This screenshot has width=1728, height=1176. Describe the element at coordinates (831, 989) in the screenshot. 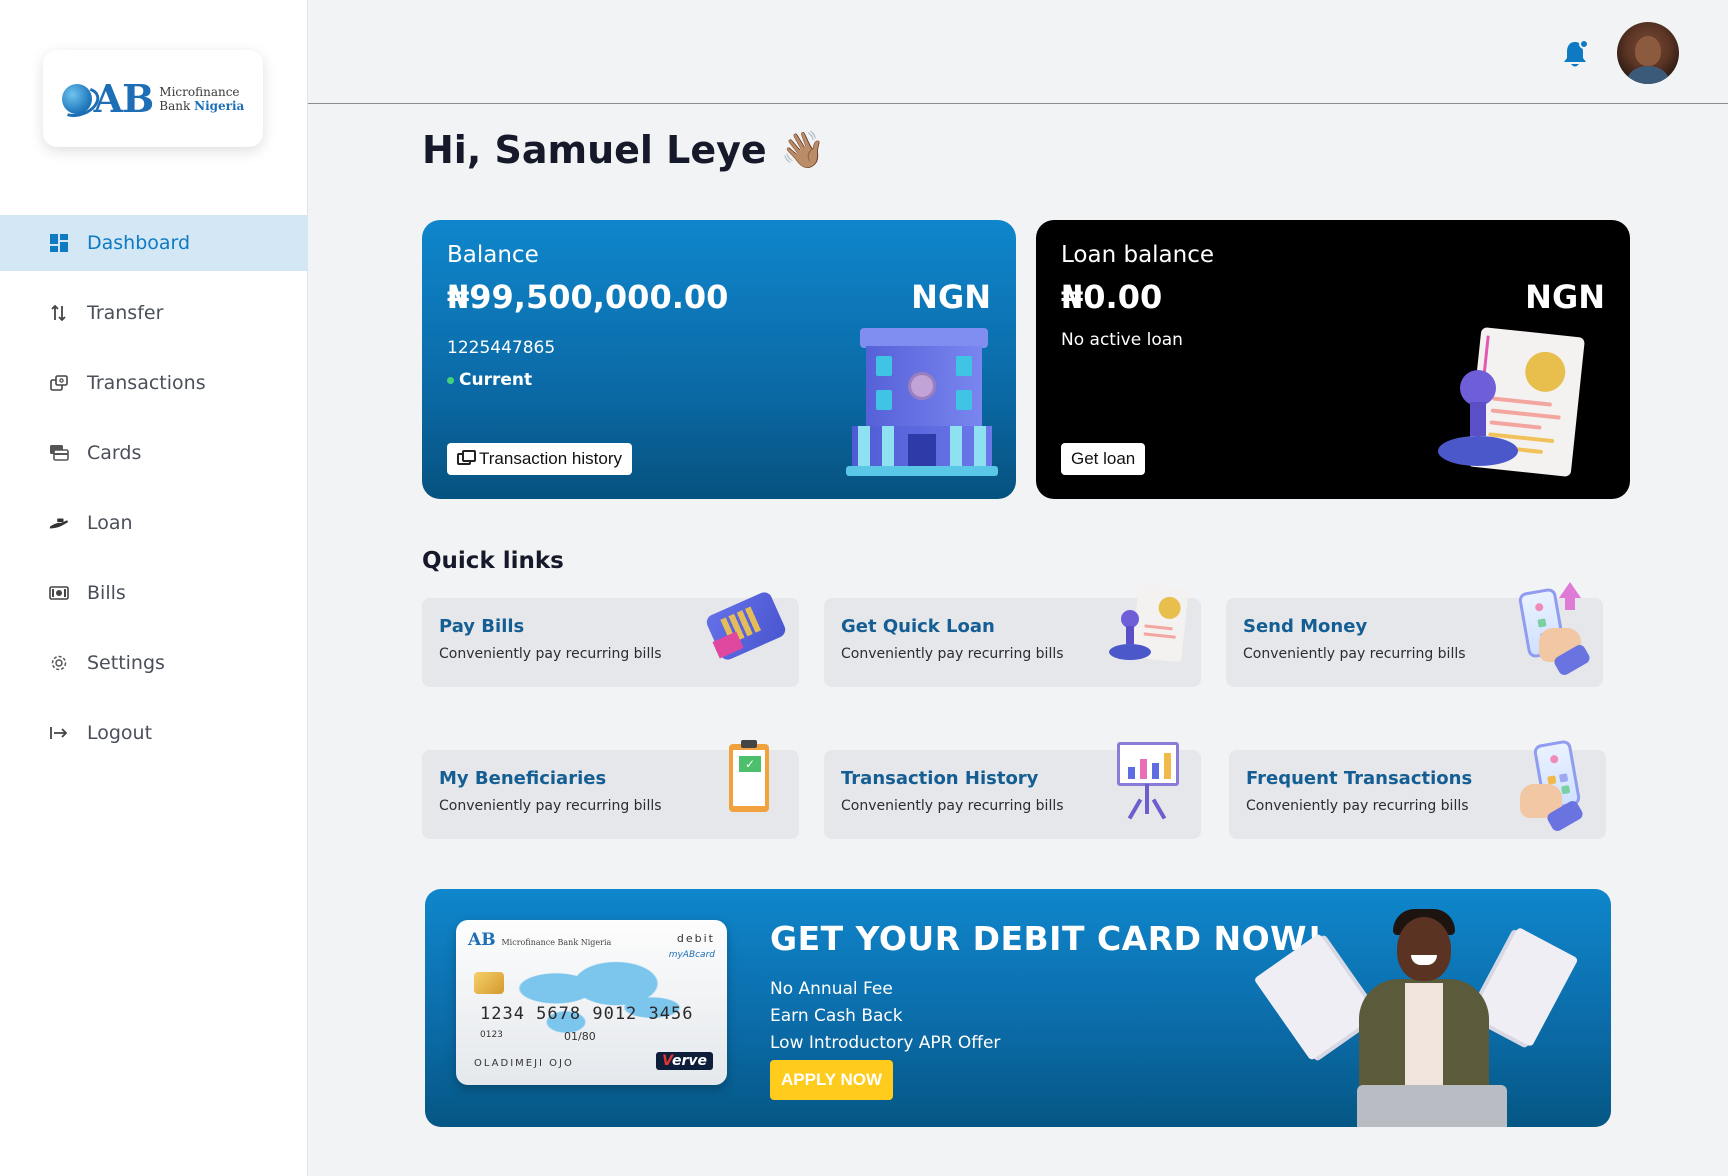

I see `promo-feature: No Annual Fee` at that location.